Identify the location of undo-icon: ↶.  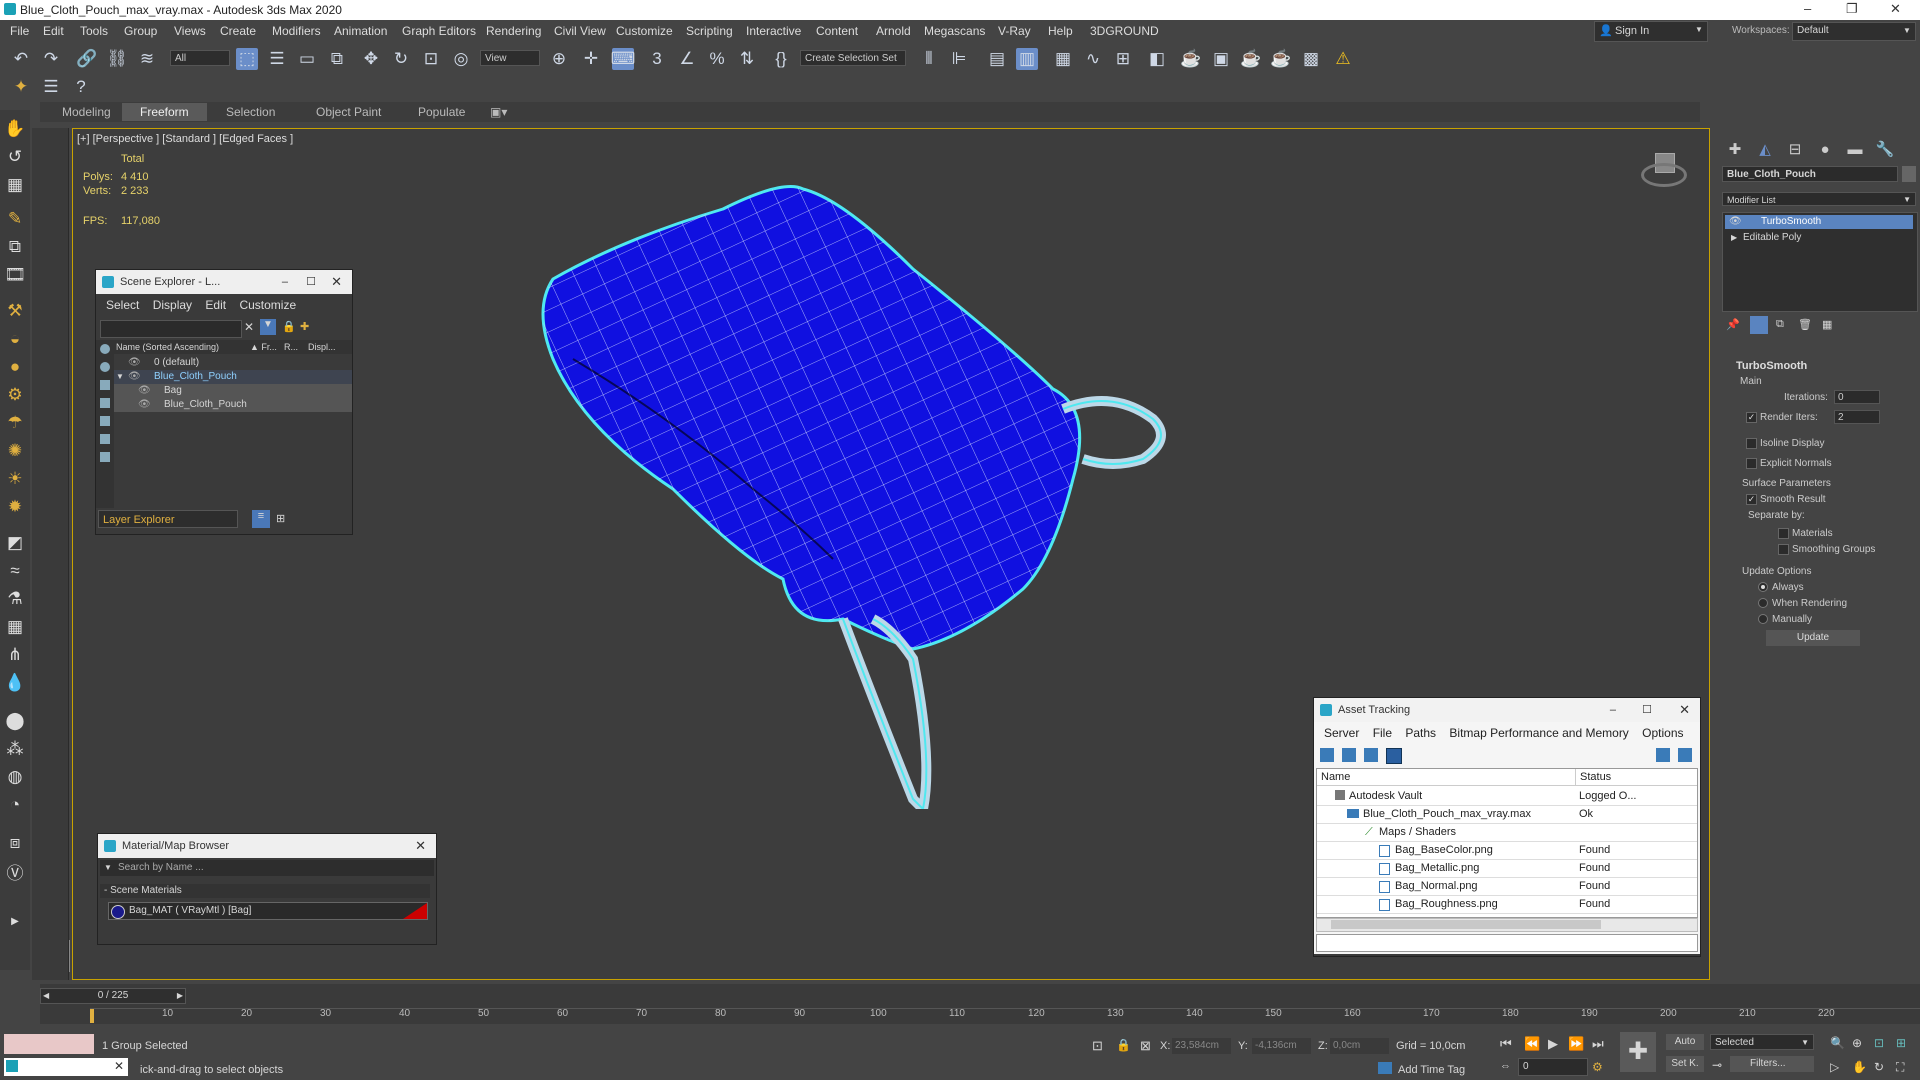
(21, 59).